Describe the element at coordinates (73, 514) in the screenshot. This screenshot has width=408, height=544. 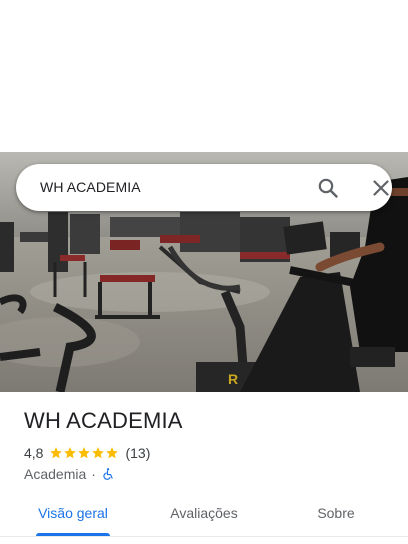
I see `tab-visao-geral: Visão geral` at that location.